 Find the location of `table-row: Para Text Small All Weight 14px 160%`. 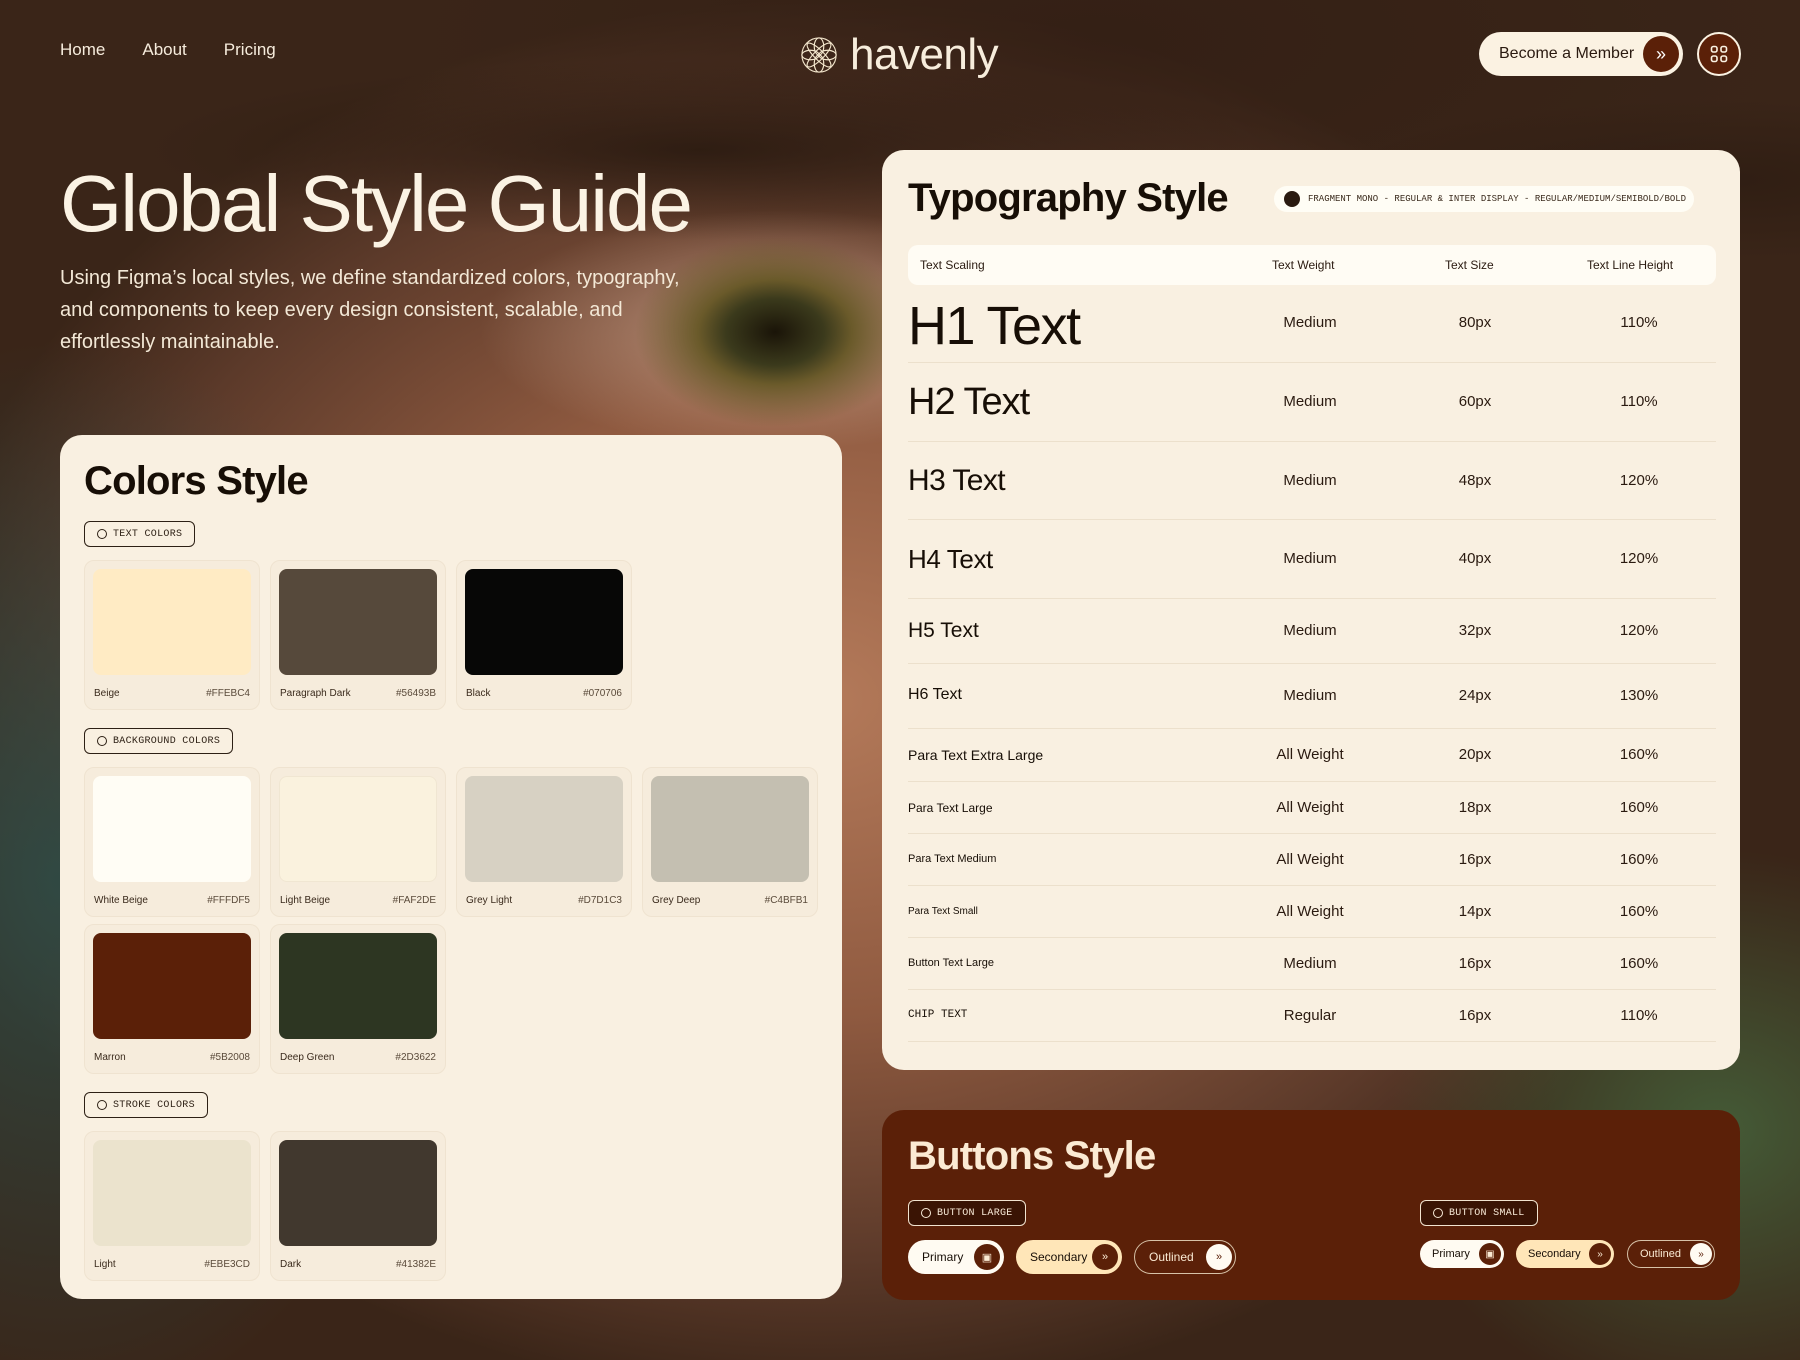

table-row: Para Text Small All Weight 14px 160% is located at coordinates (1312, 912).